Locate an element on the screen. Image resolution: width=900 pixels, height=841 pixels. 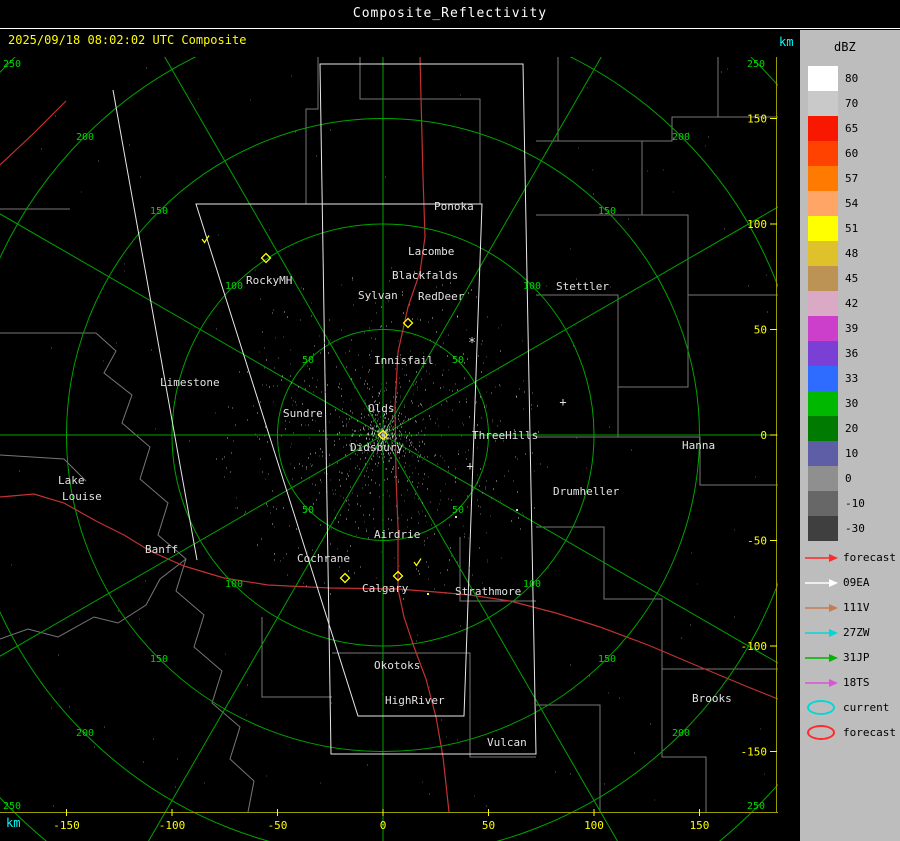
city-label-rockymh: RockyMH is located at coordinates (269, 280).